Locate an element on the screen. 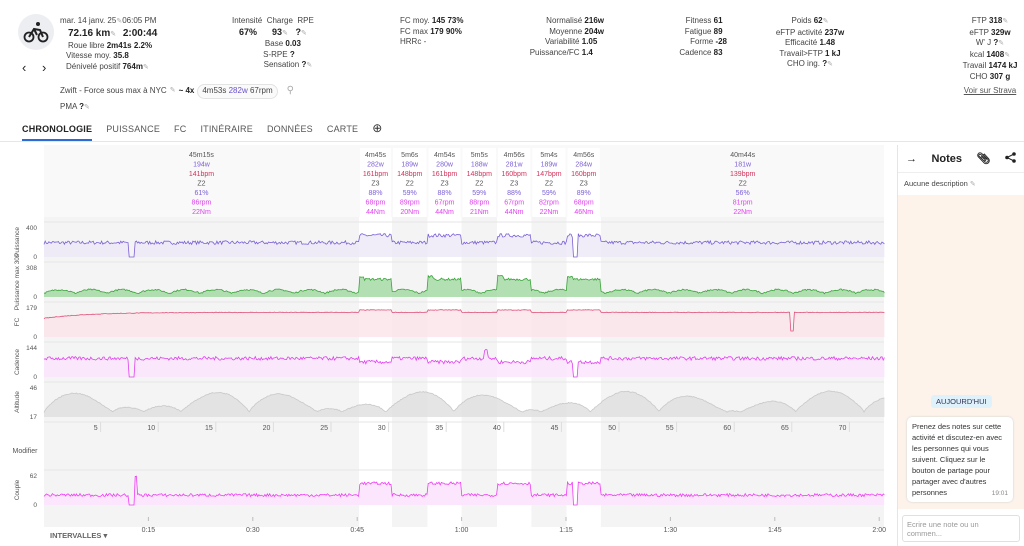  label: Efficacité is located at coordinates (801, 42).